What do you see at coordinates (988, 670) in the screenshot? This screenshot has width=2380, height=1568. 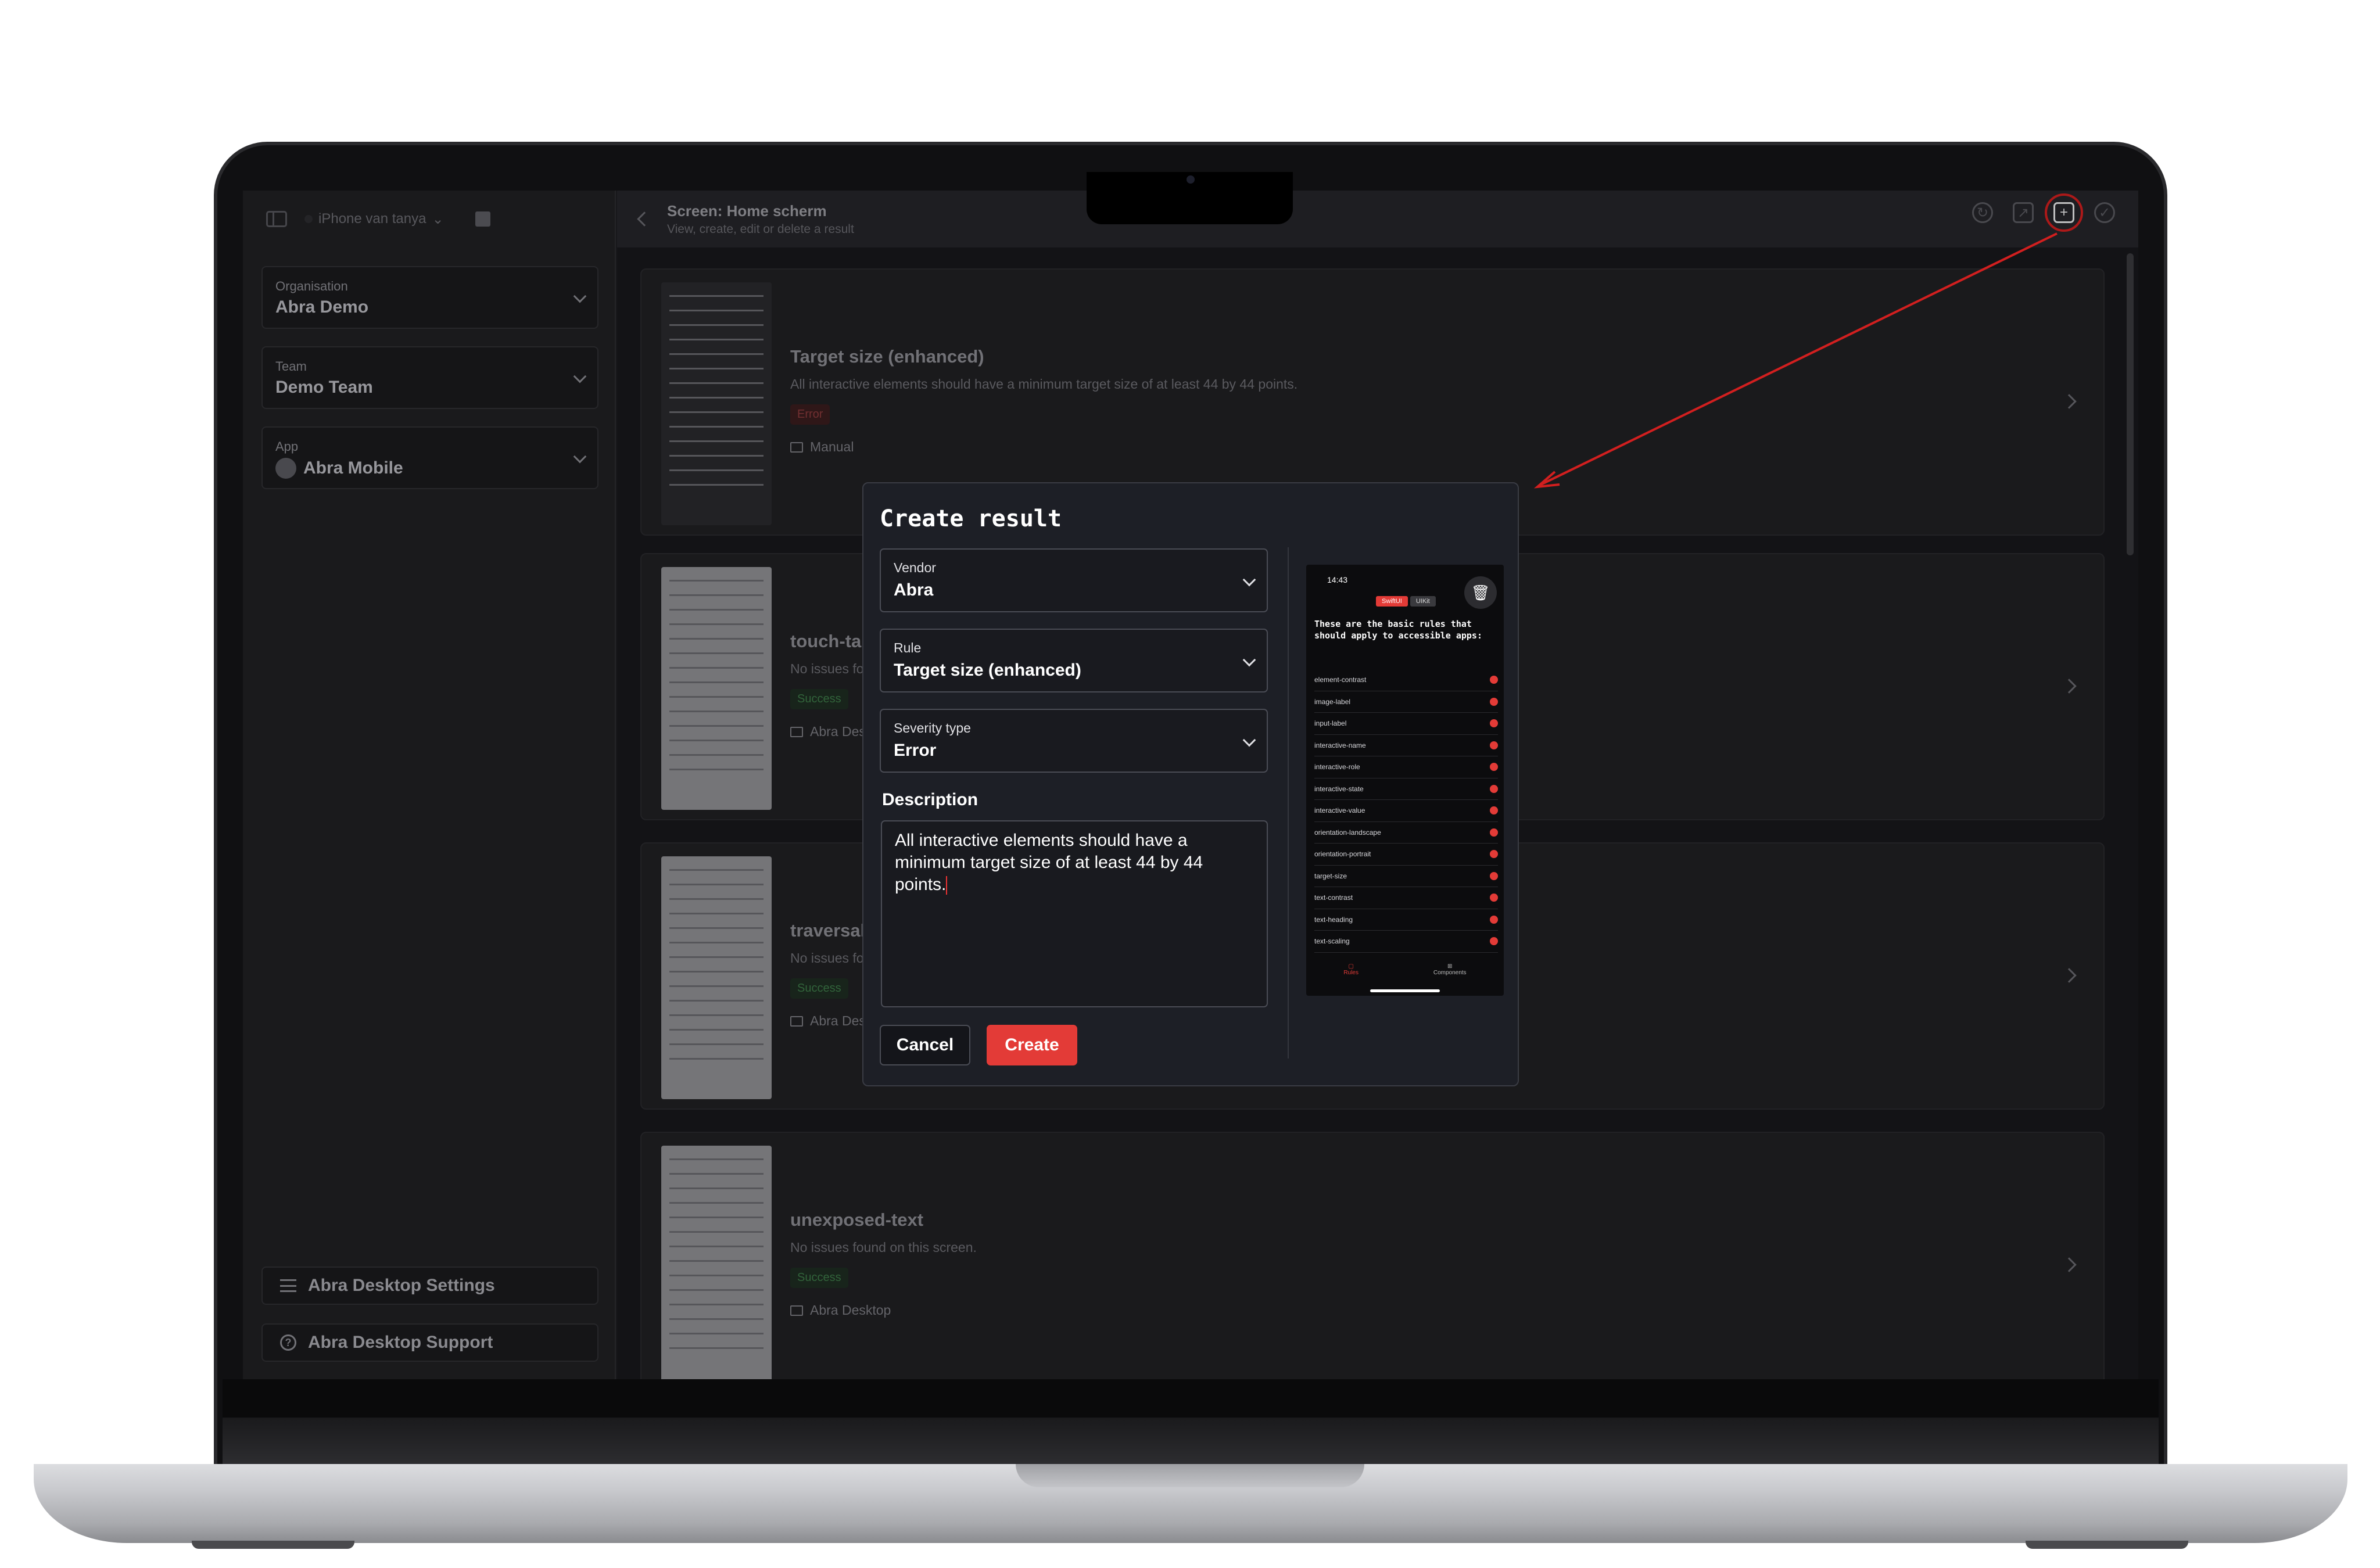 I see `rule-value: Target size (enhanced)` at bounding box center [988, 670].